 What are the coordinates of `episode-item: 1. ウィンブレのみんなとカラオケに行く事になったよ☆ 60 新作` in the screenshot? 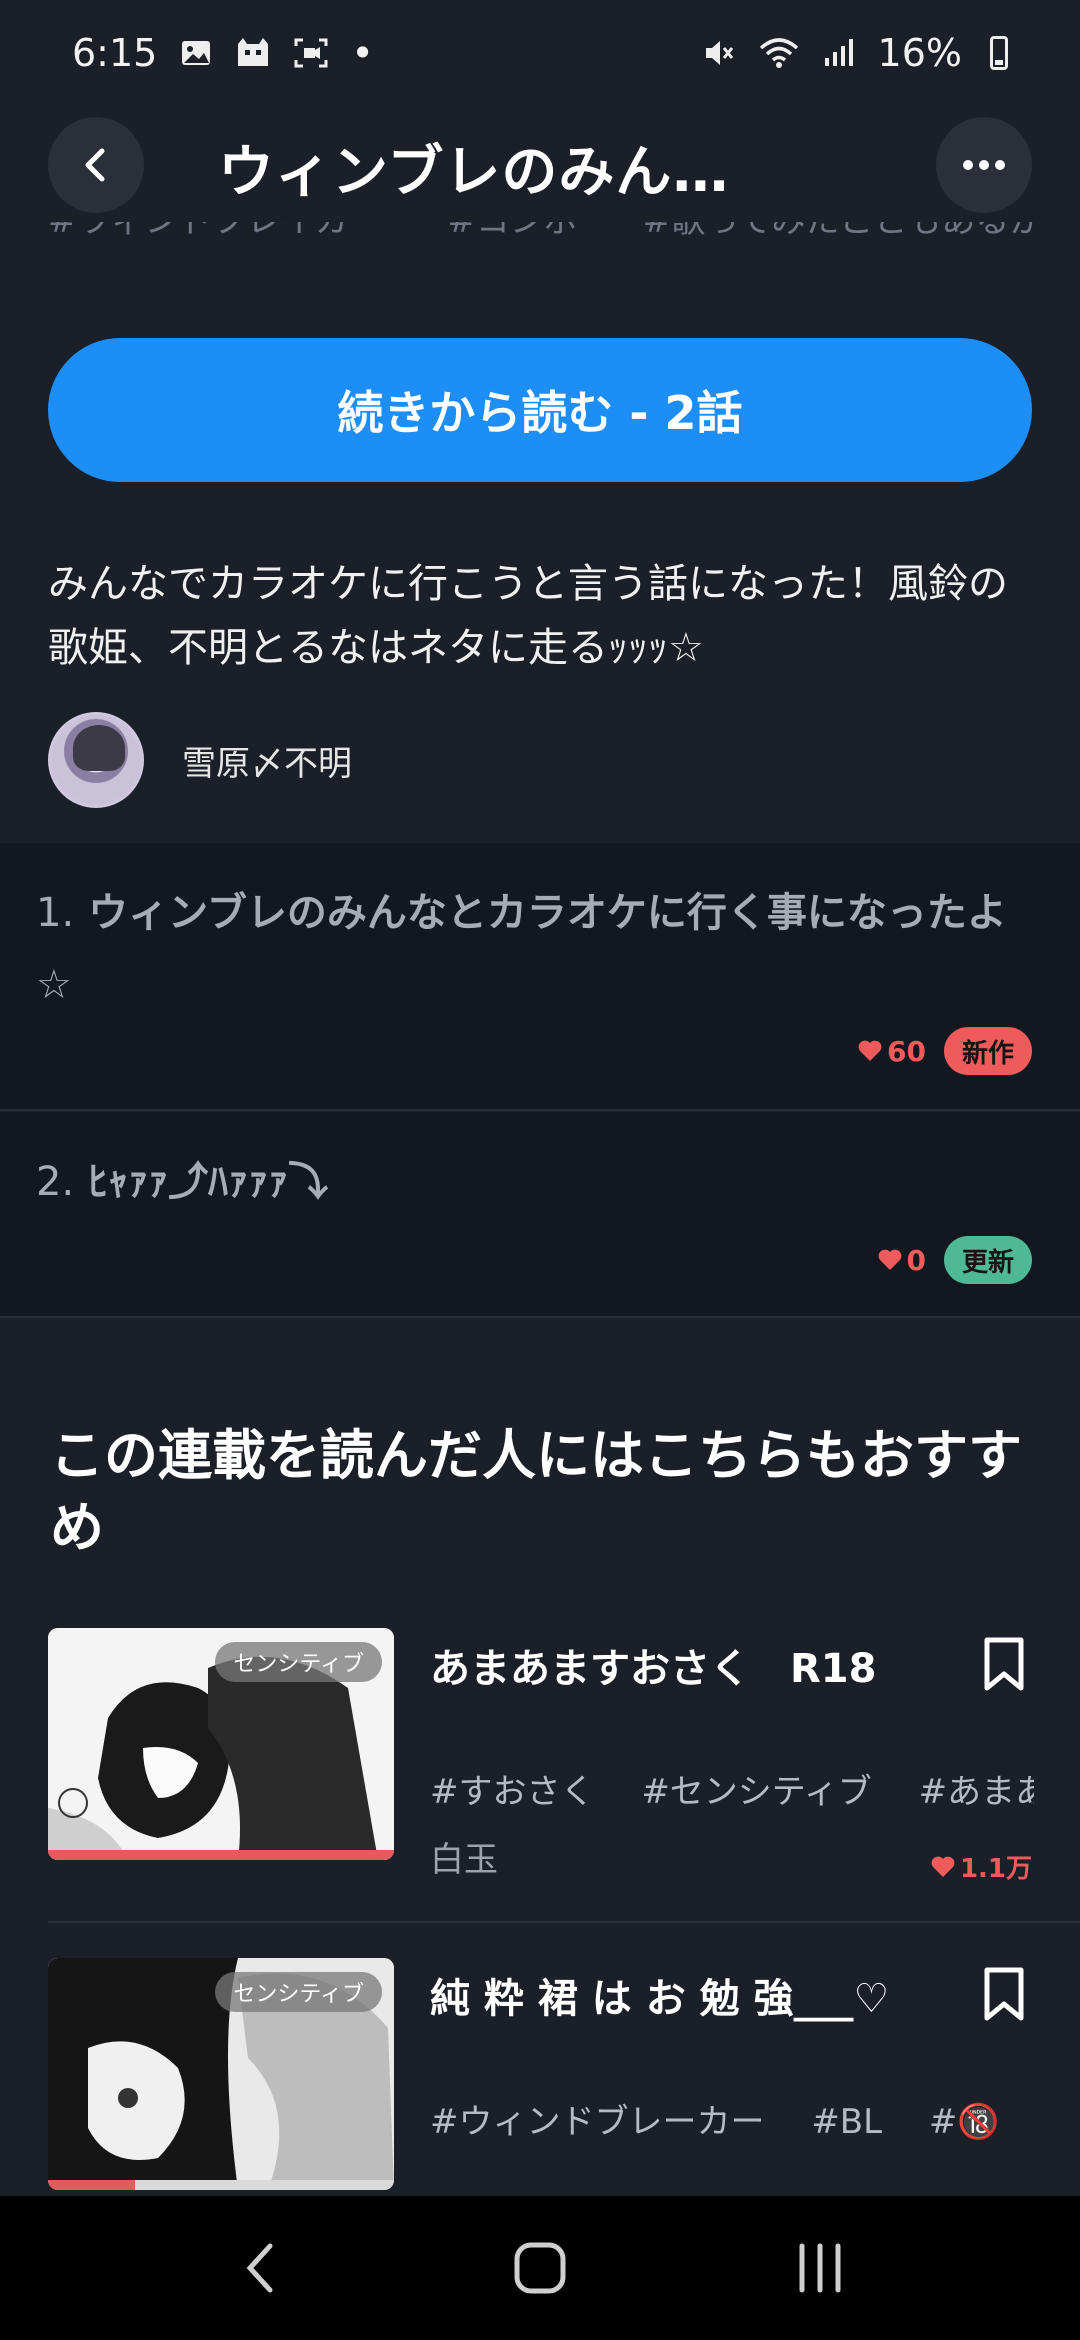 It's located at (540, 977).